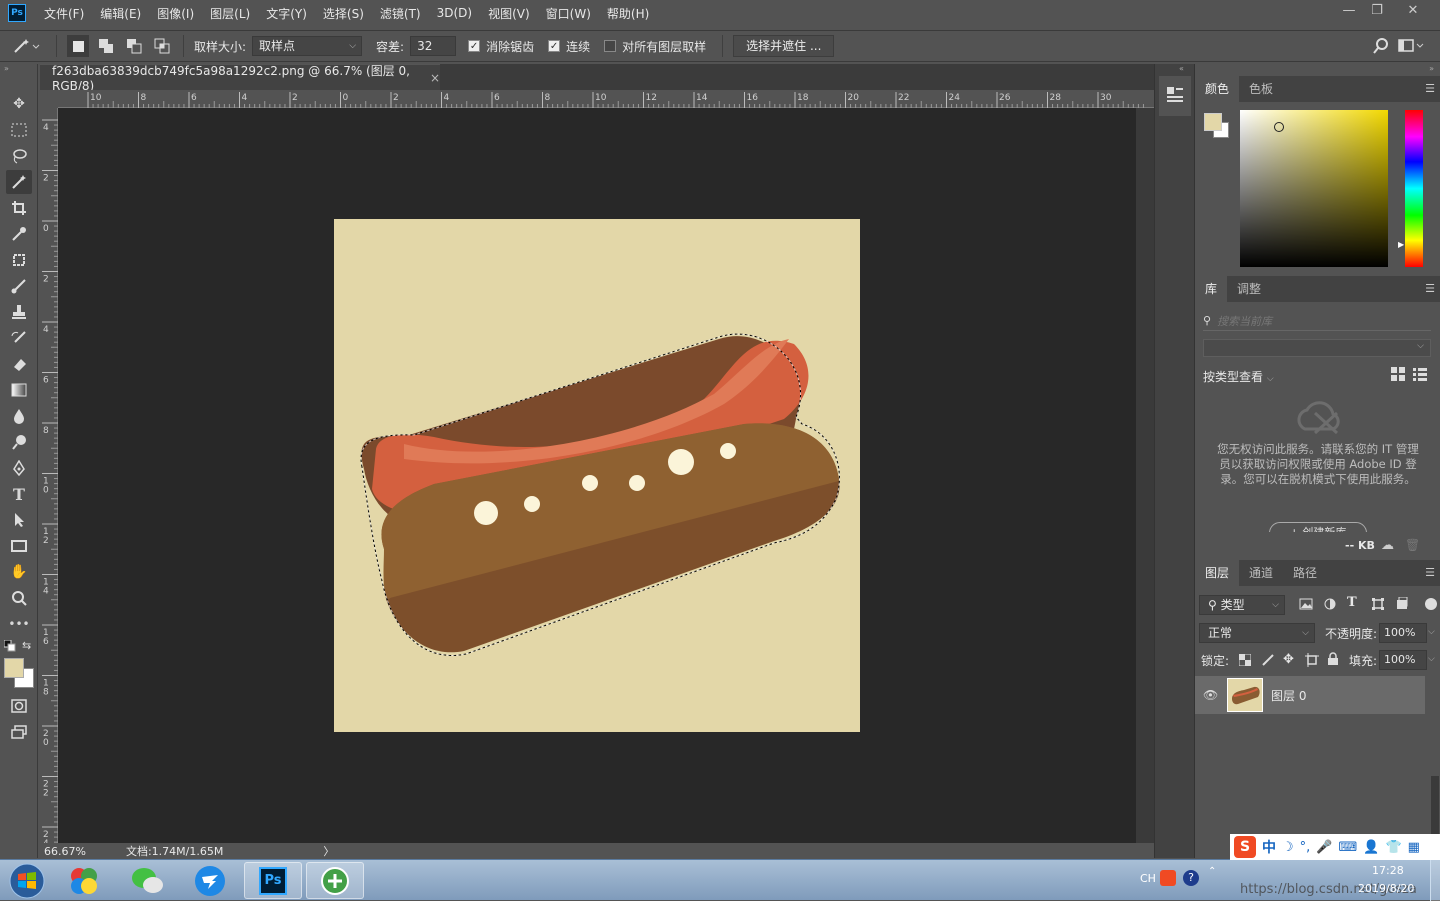 The image size is (1440, 901). Describe the element at coordinates (1238, 376) in the screenshot. I see `view-by-type-dropdown: 按类型查看 ⌵` at that location.